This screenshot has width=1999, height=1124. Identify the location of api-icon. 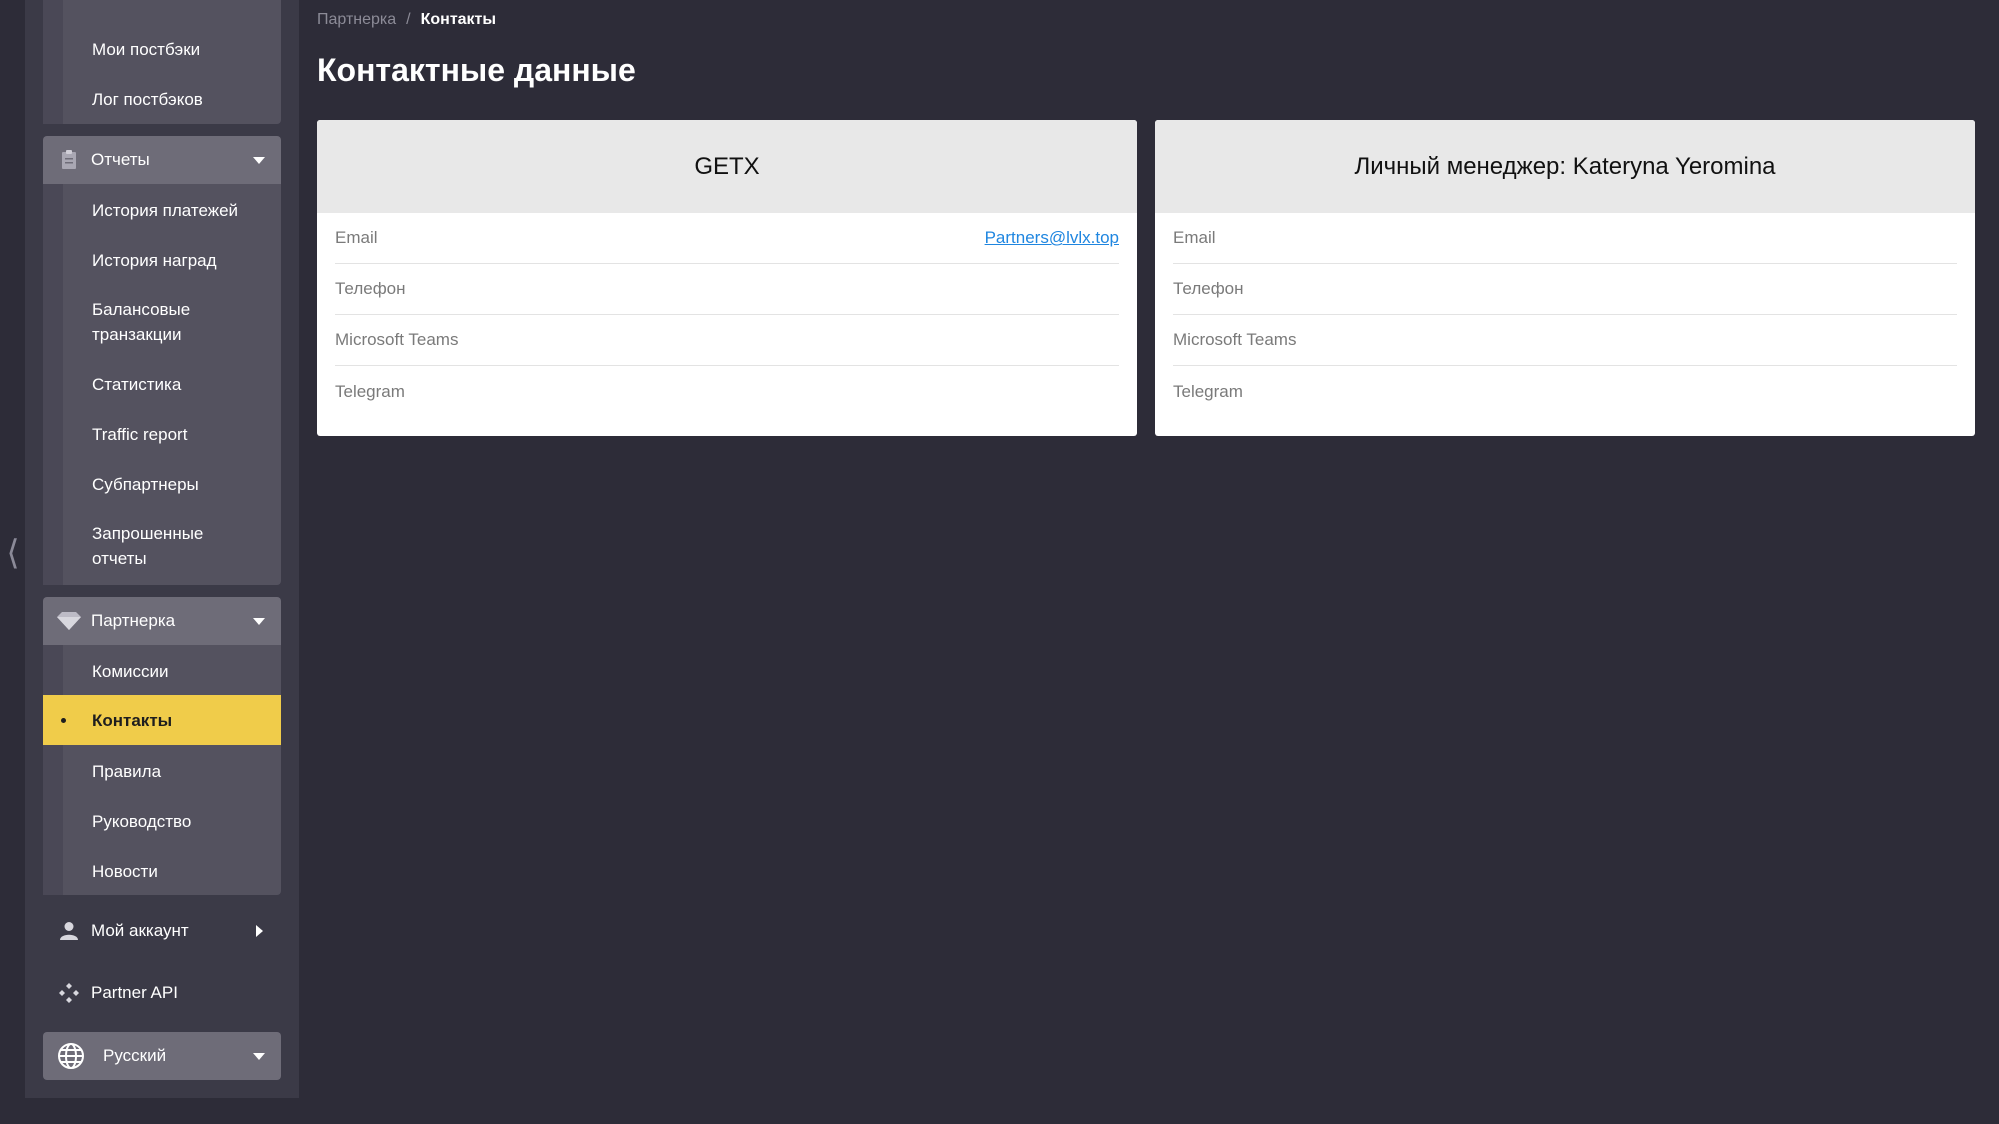
(69, 993).